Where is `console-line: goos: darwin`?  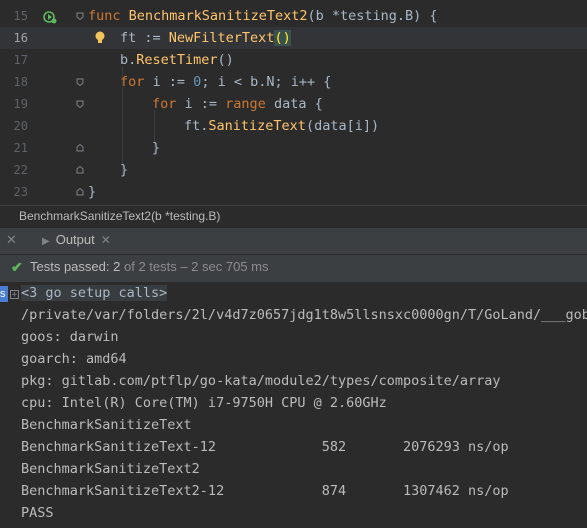 console-line: goos: darwin is located at coordinates (70, 337).